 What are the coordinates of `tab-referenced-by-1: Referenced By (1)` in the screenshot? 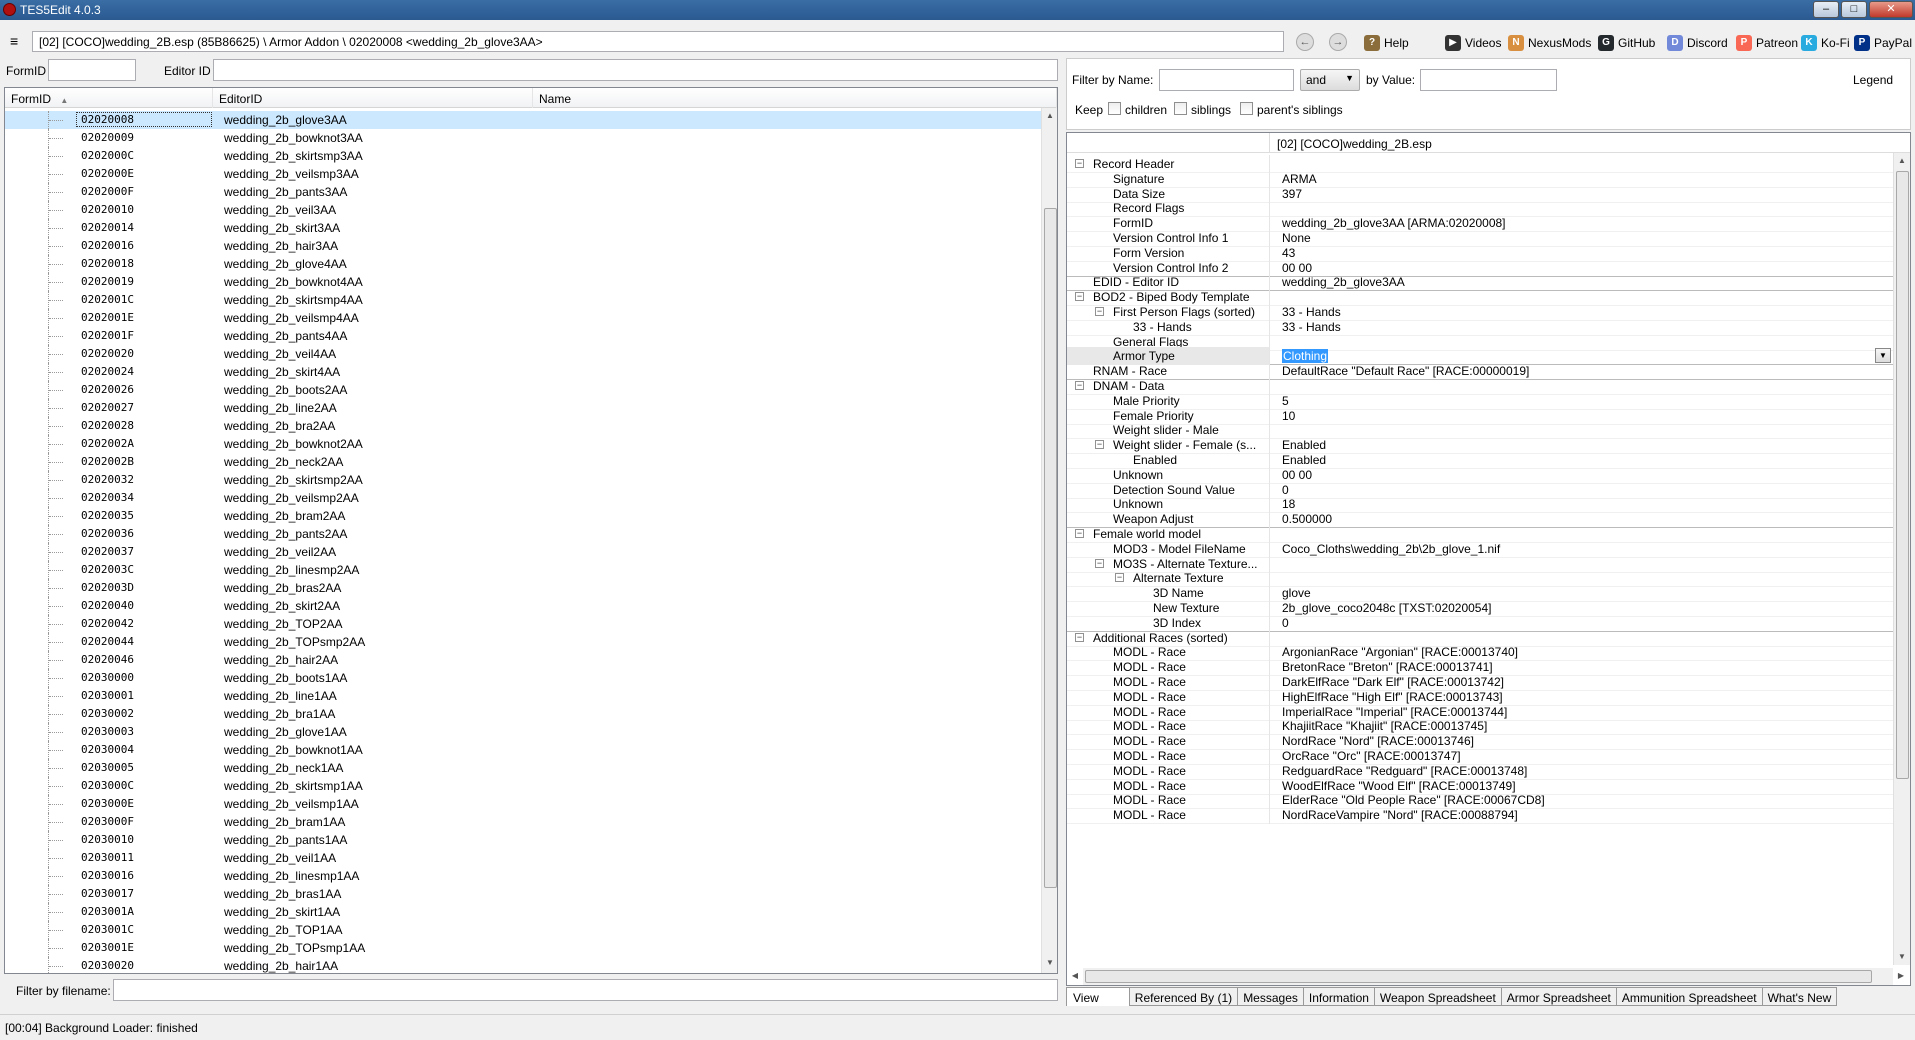 It's located at (1184, 996).